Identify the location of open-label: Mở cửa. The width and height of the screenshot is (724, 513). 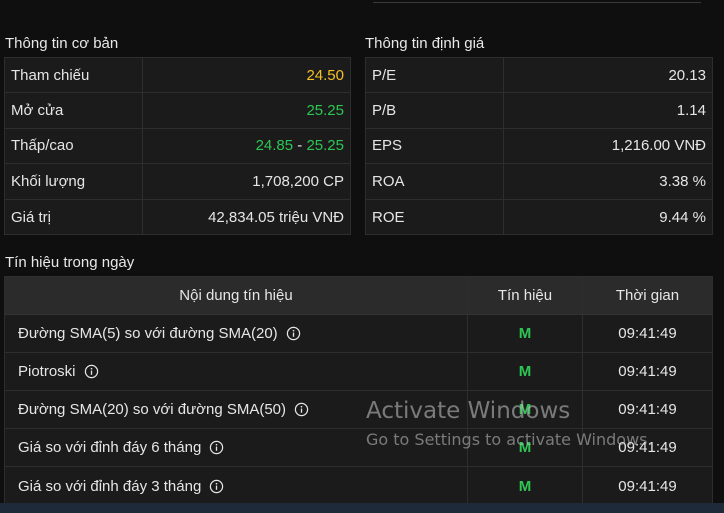
(74, 110).